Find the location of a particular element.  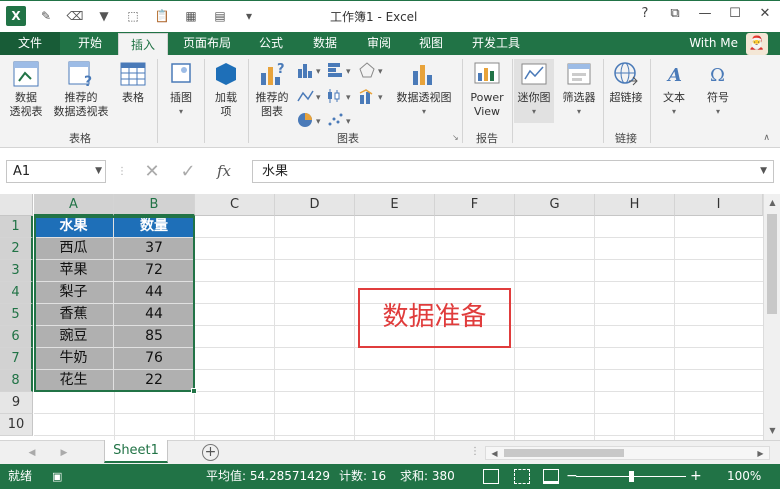

row-header-9: 9 is located at coordinates (16, 403).